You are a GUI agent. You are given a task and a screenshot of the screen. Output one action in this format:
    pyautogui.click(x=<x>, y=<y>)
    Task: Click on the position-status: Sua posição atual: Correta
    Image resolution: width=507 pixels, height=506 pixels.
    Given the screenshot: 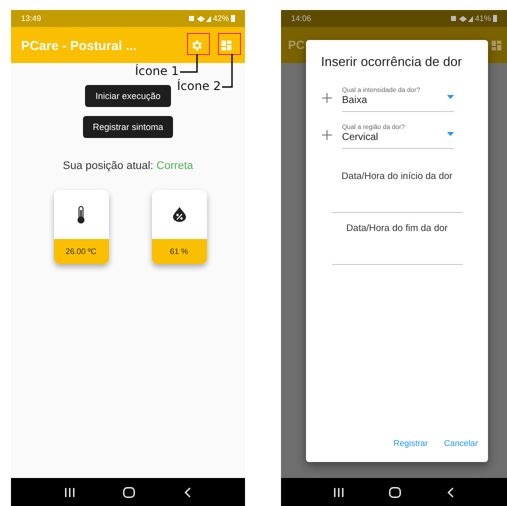 What is the action you would take?
    pyautogui.click(x=128, y=166)
    